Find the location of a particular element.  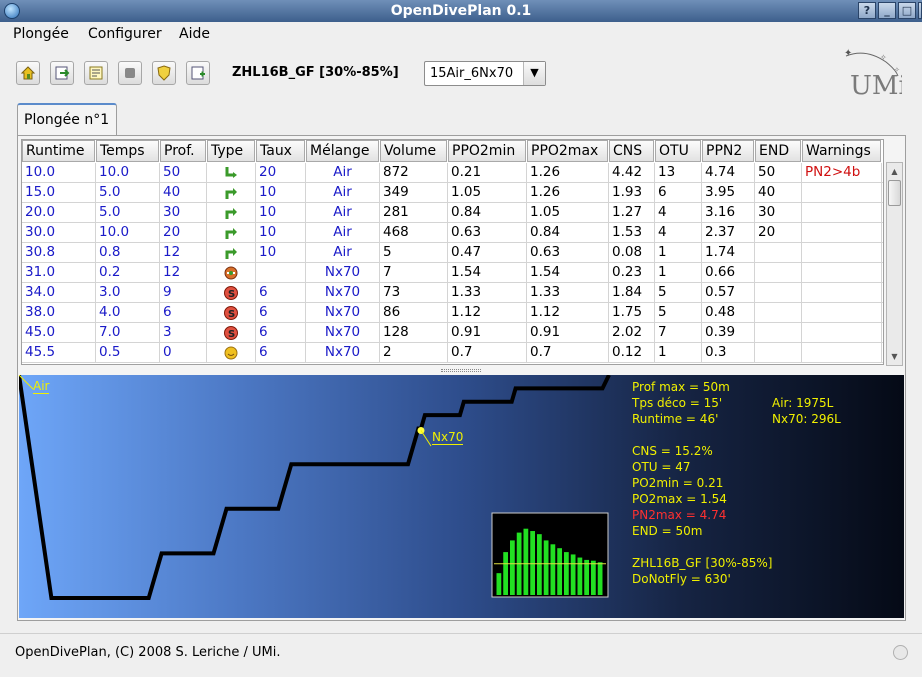

minimize-button: _ is located at coordinates (887, 10).